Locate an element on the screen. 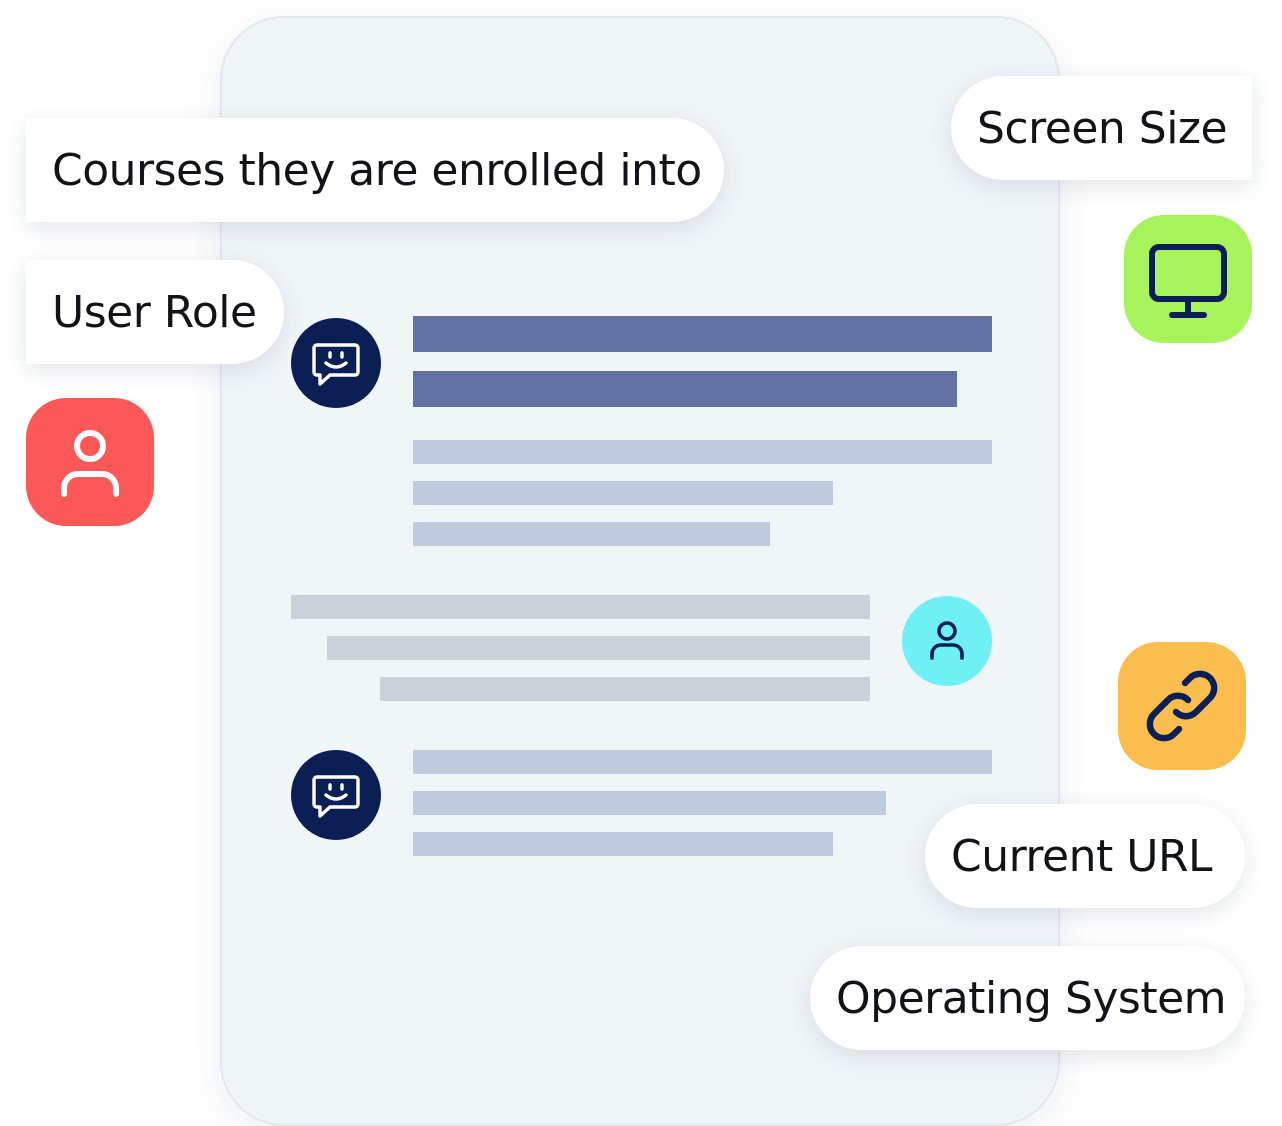 The height and width of the screenshot is (1126, 1282). current-url-tag: Current URL is located at coordinates (1085, 856).